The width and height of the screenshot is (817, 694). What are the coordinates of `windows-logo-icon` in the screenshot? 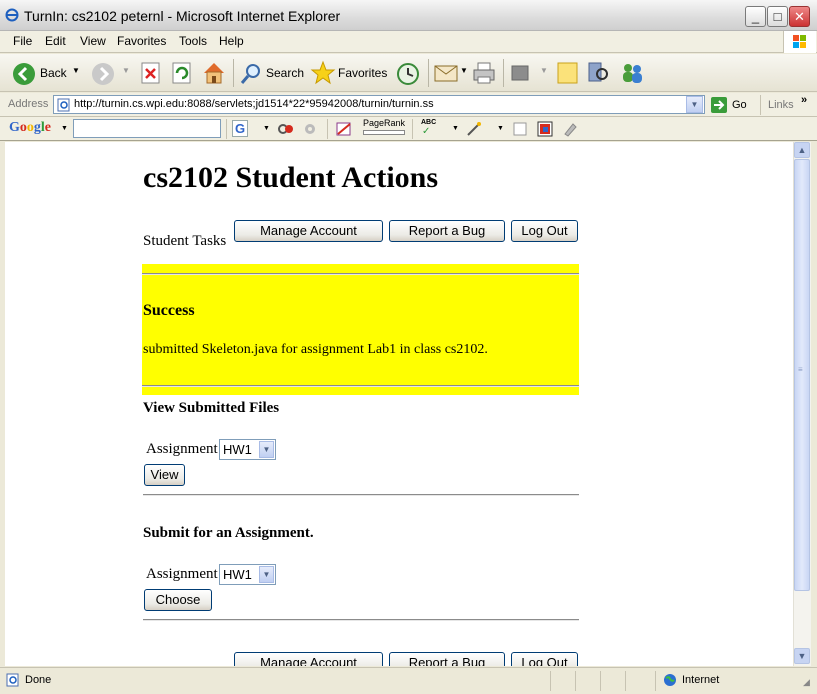 It's located at (799, 42).